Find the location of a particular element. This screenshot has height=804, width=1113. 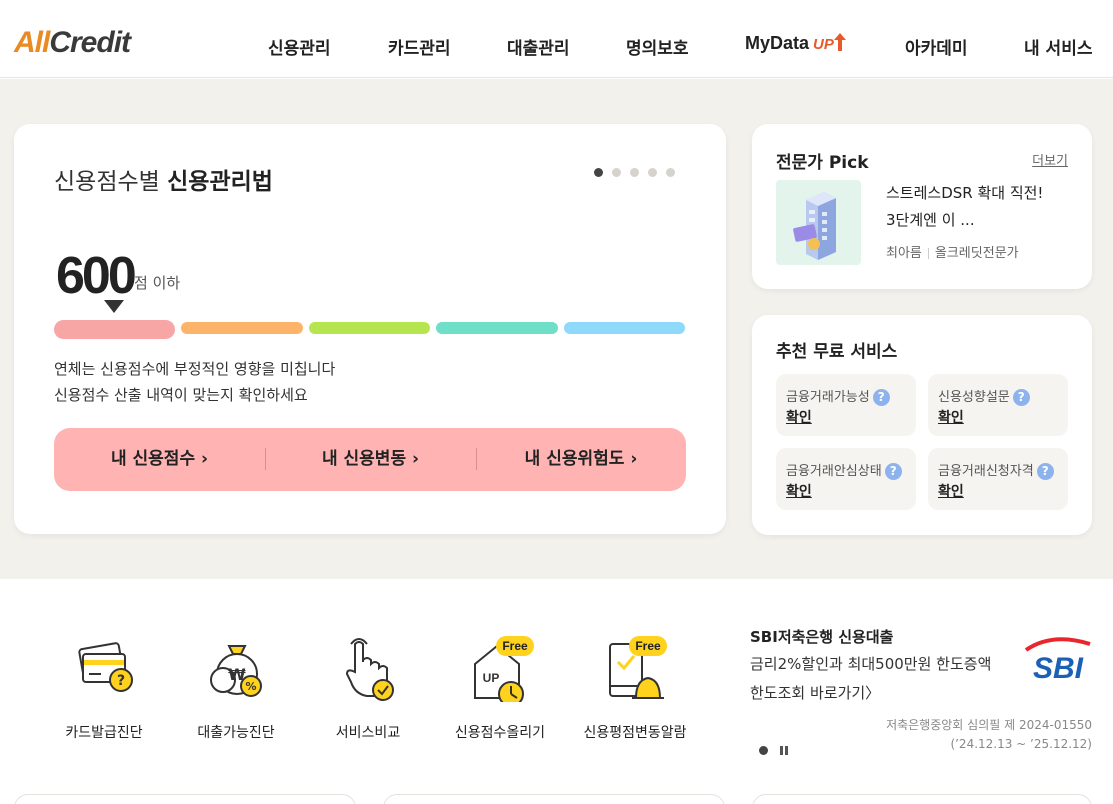

service-label-text: 금융거래가능성 is located at coordinates (828, 397).